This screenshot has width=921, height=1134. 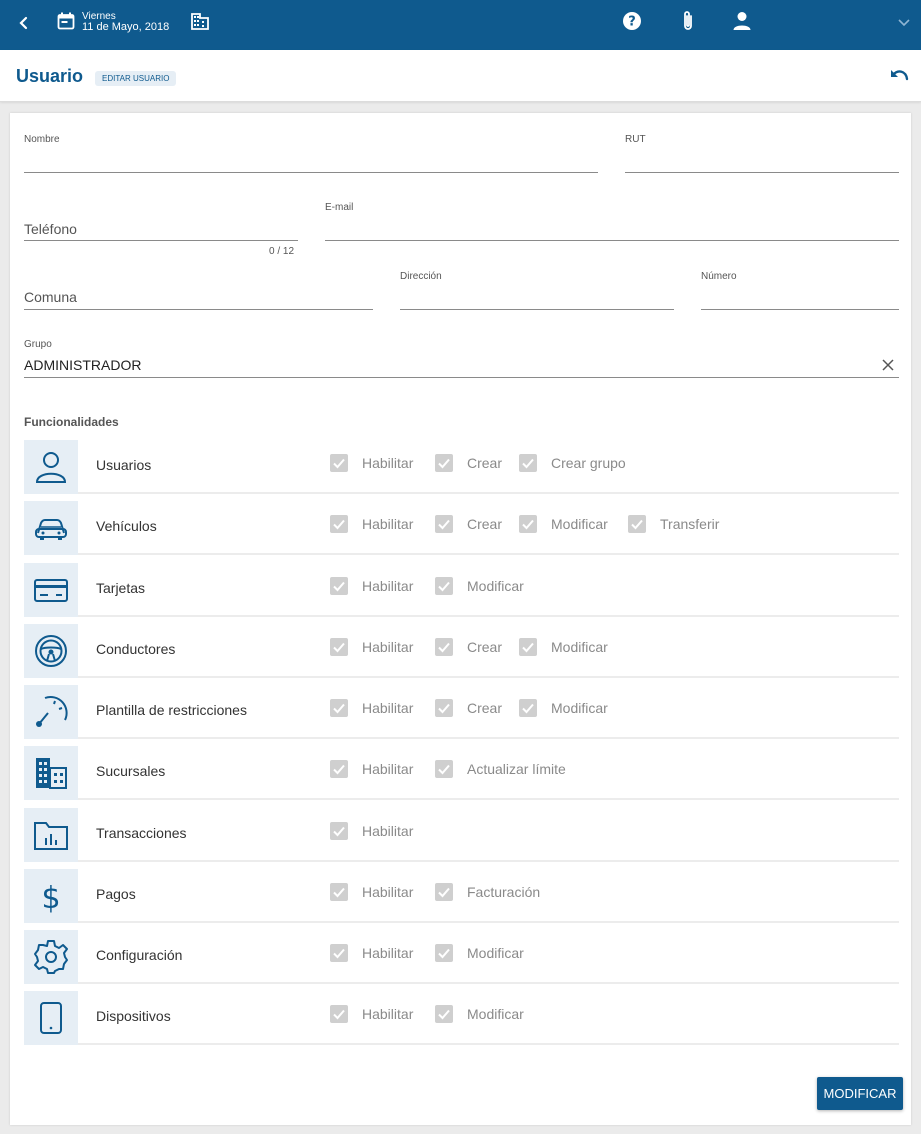 I want to click on permission-label: Crear grupo, so click(x=588, y=463).